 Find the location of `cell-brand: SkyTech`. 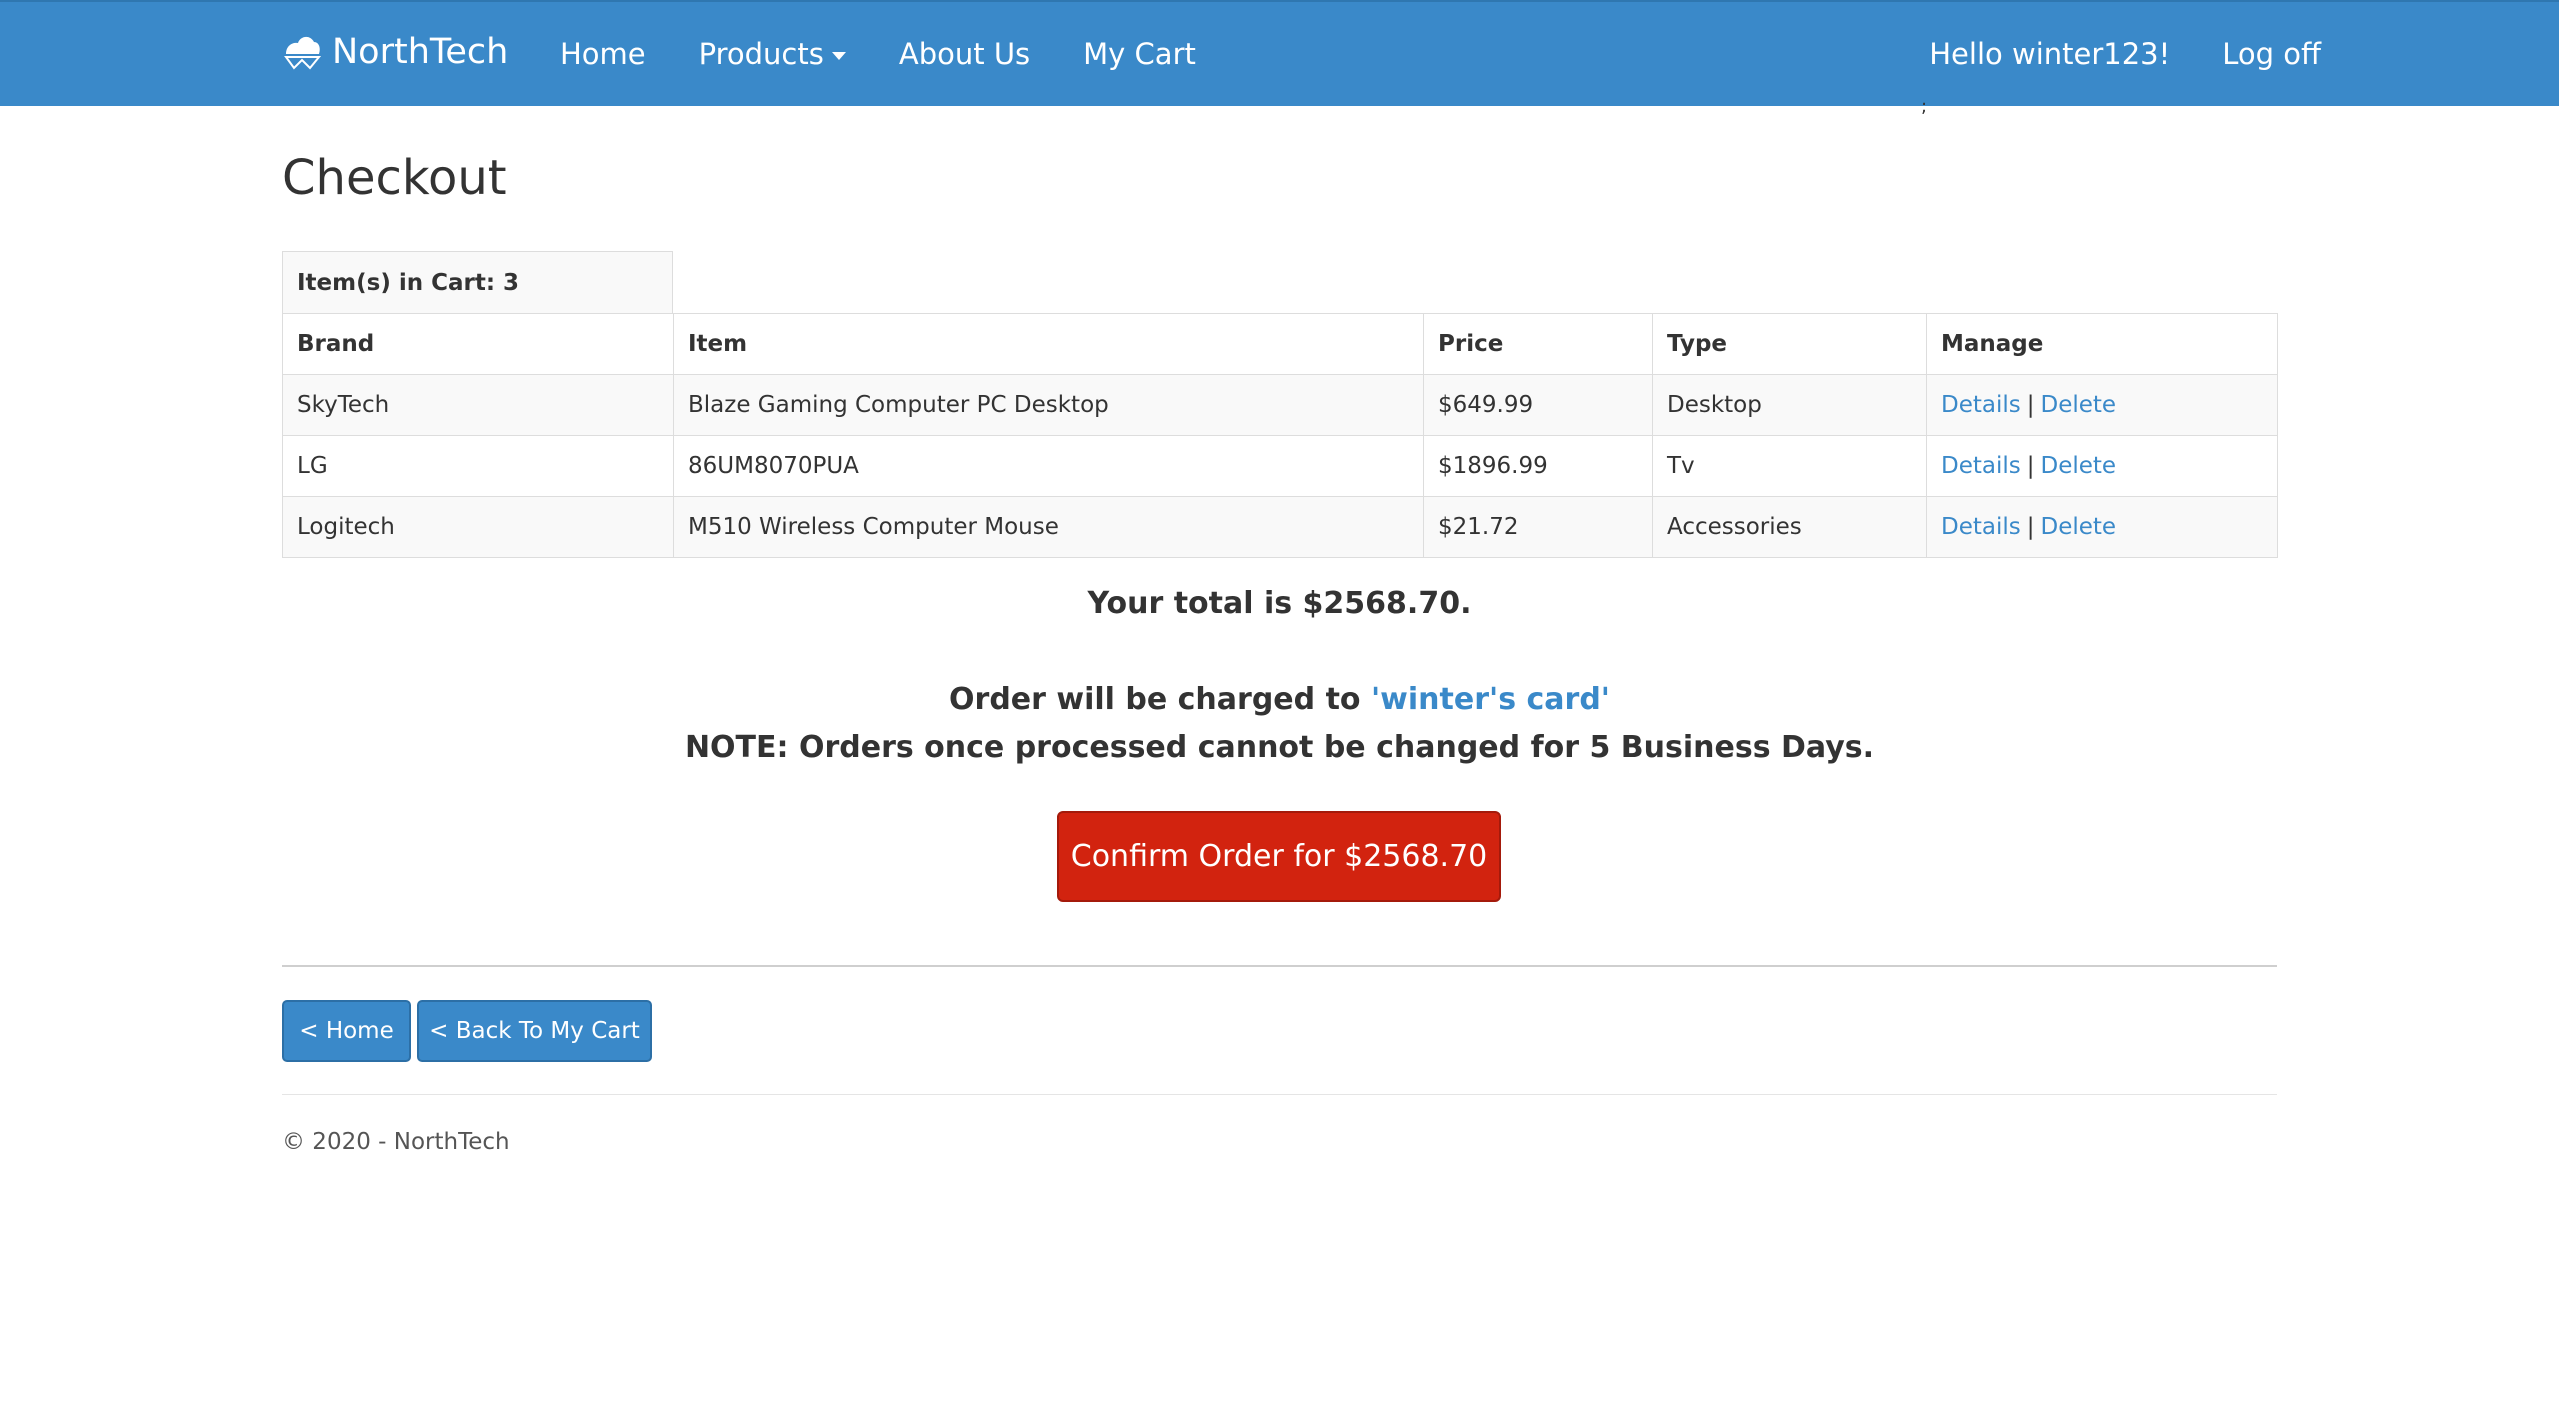

cell-brand: SkyTech is located at coordinates (478, 405).